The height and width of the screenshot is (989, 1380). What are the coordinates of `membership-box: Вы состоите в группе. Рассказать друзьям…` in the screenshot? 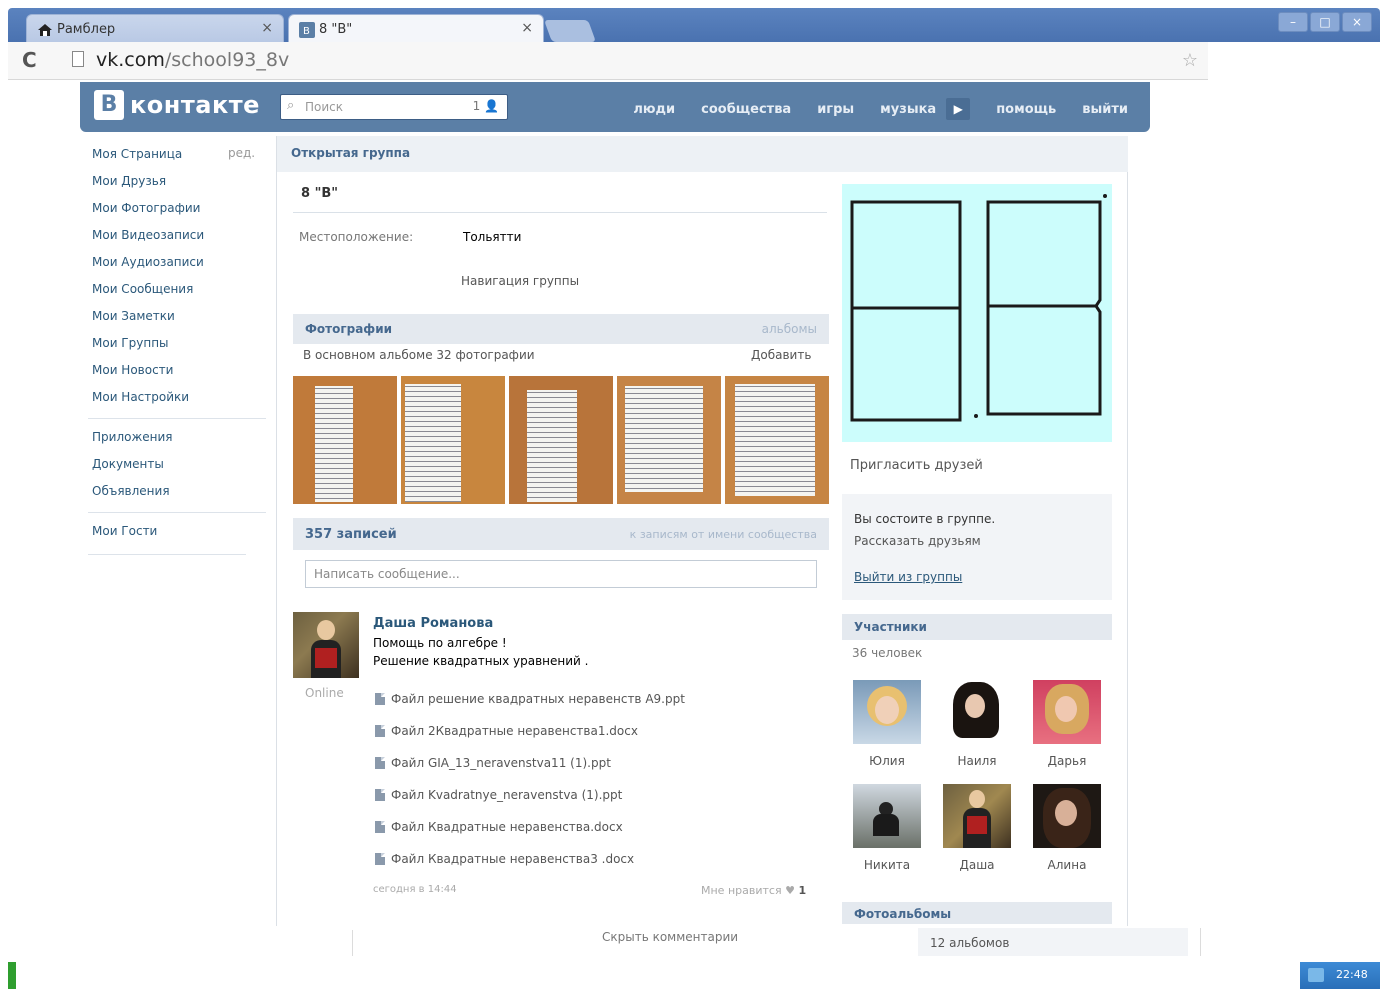 It's located at (977, 547).